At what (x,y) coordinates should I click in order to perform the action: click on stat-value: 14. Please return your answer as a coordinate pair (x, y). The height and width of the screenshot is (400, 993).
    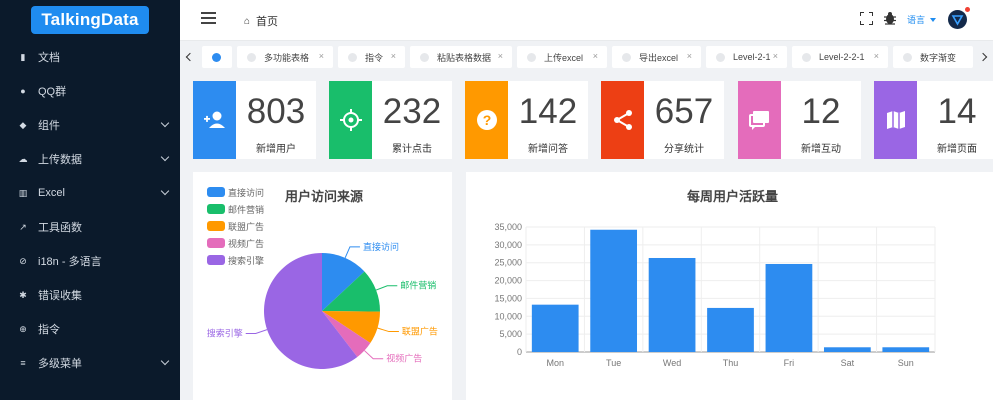
    Looking at the image, I should click on (957, 111).